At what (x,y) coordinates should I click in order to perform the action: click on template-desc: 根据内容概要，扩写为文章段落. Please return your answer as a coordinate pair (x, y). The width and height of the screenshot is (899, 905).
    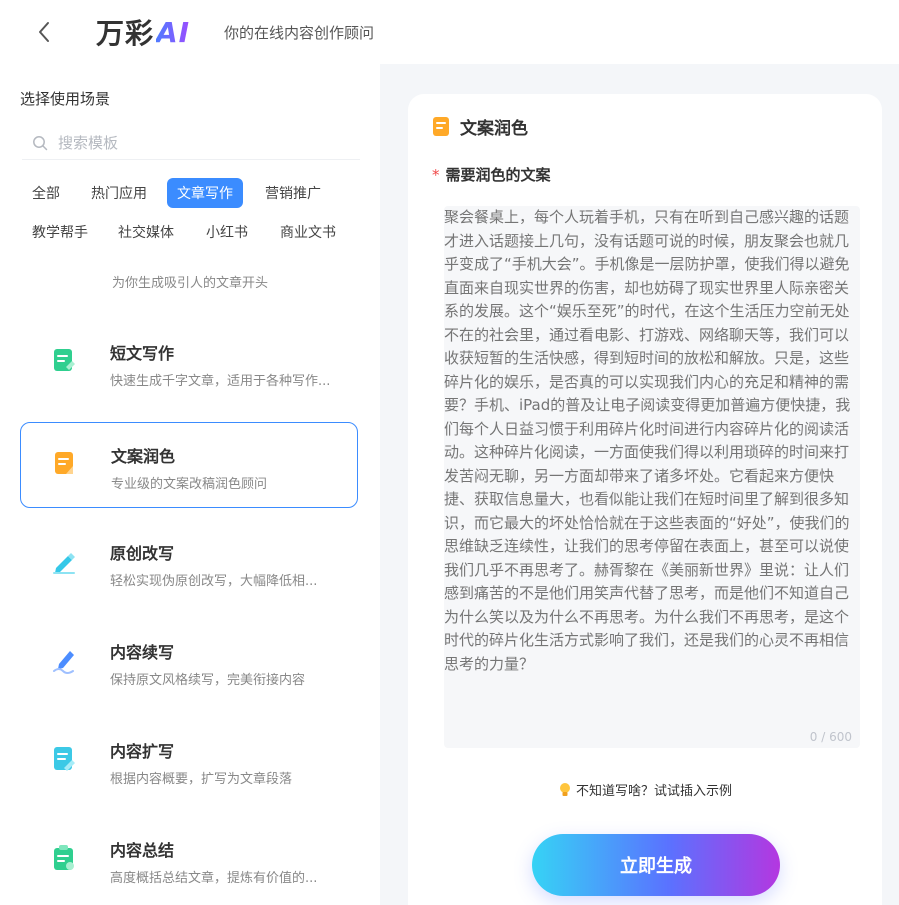
    Looking at the image, I should click on (201, 779).